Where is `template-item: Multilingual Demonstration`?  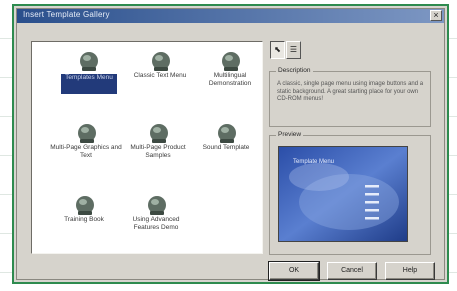 template-item: Multilingual Demonstration is located at coordinates (230, 73).